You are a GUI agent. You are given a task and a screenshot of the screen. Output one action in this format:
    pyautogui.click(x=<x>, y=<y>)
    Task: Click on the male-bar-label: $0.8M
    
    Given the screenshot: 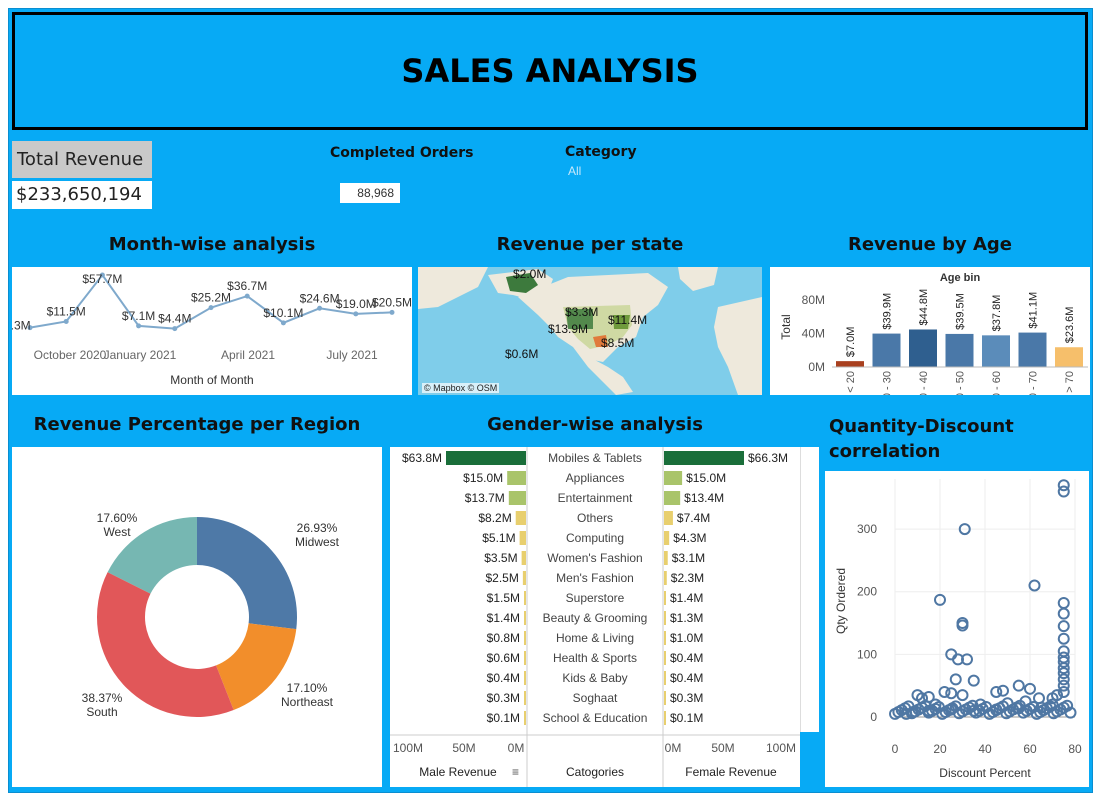 What is the action you would take?
    pyautogui.click(x=503, y=638)
    